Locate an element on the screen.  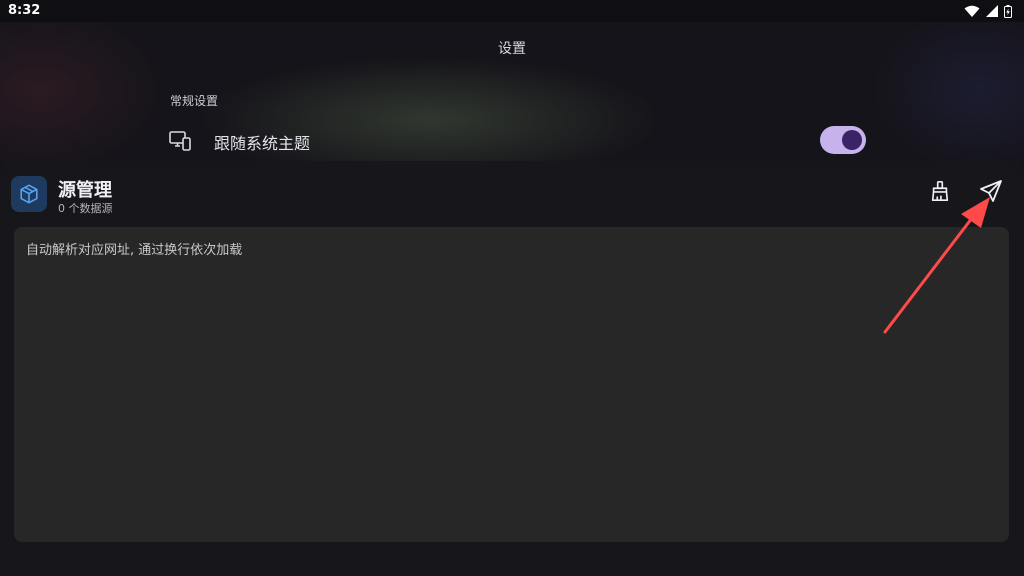
status-icons is located at coordinates (988, 11).